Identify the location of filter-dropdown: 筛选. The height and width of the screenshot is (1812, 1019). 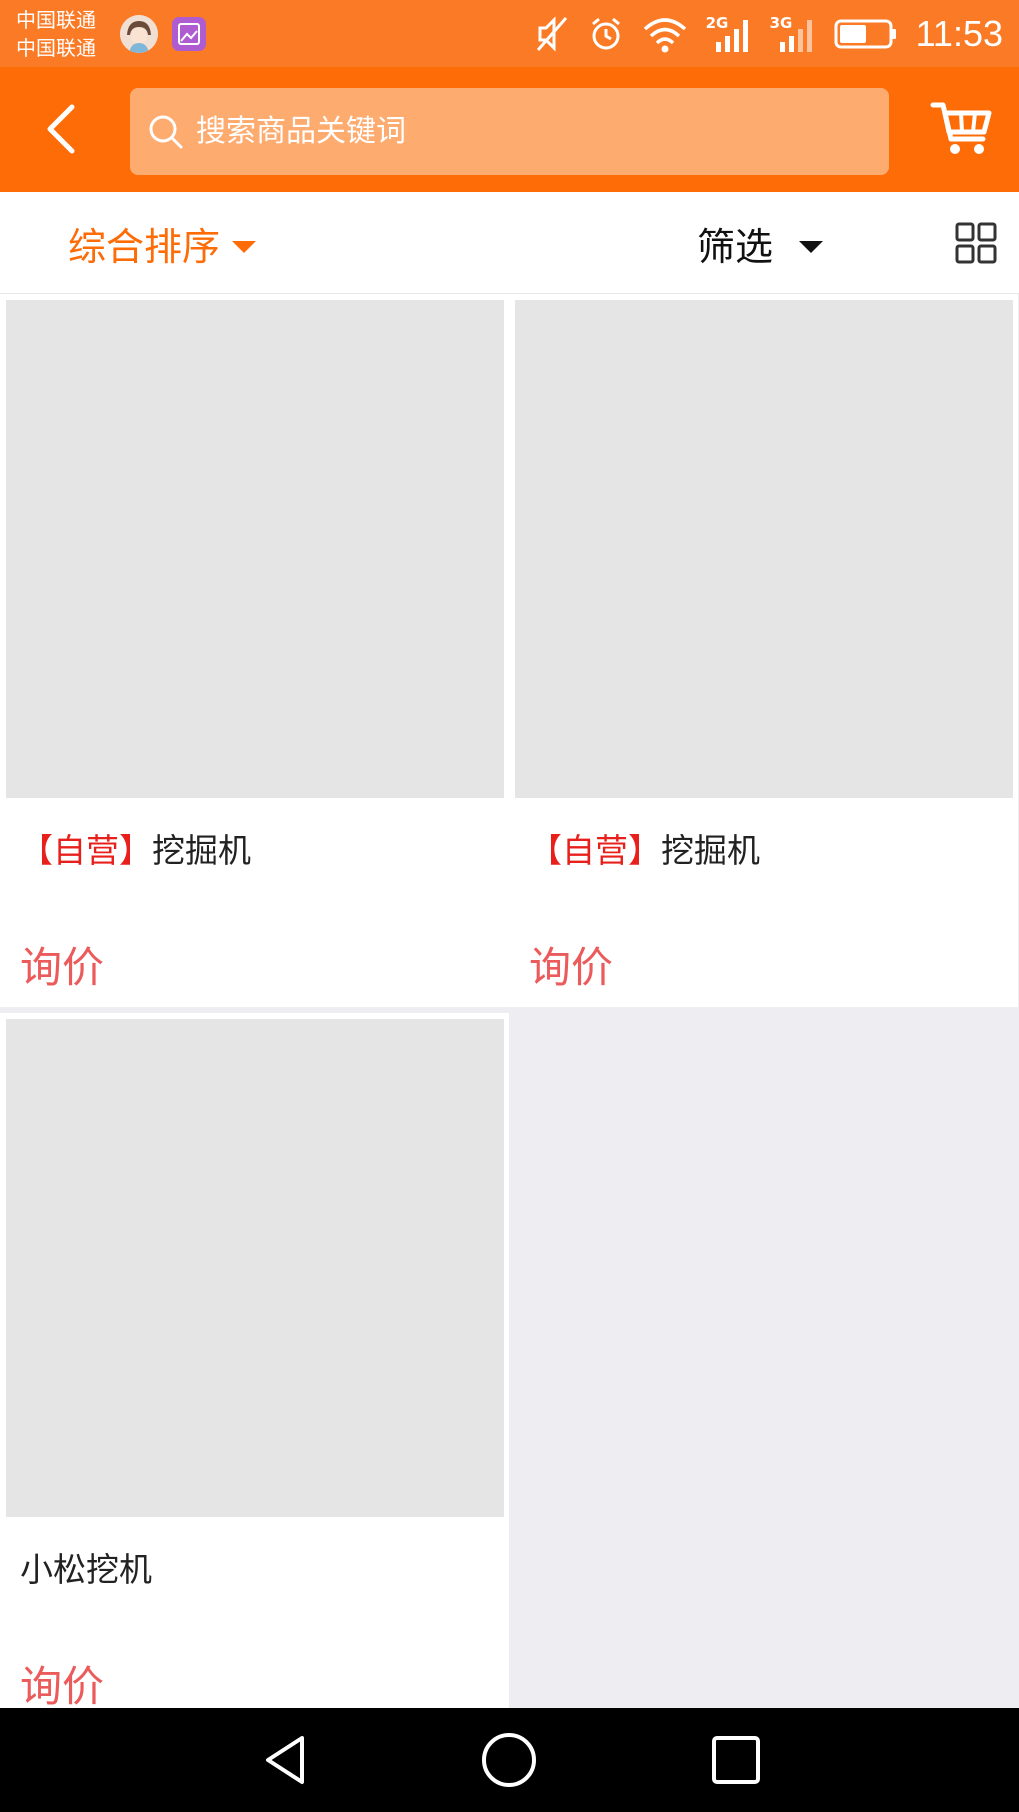
(760, 243).